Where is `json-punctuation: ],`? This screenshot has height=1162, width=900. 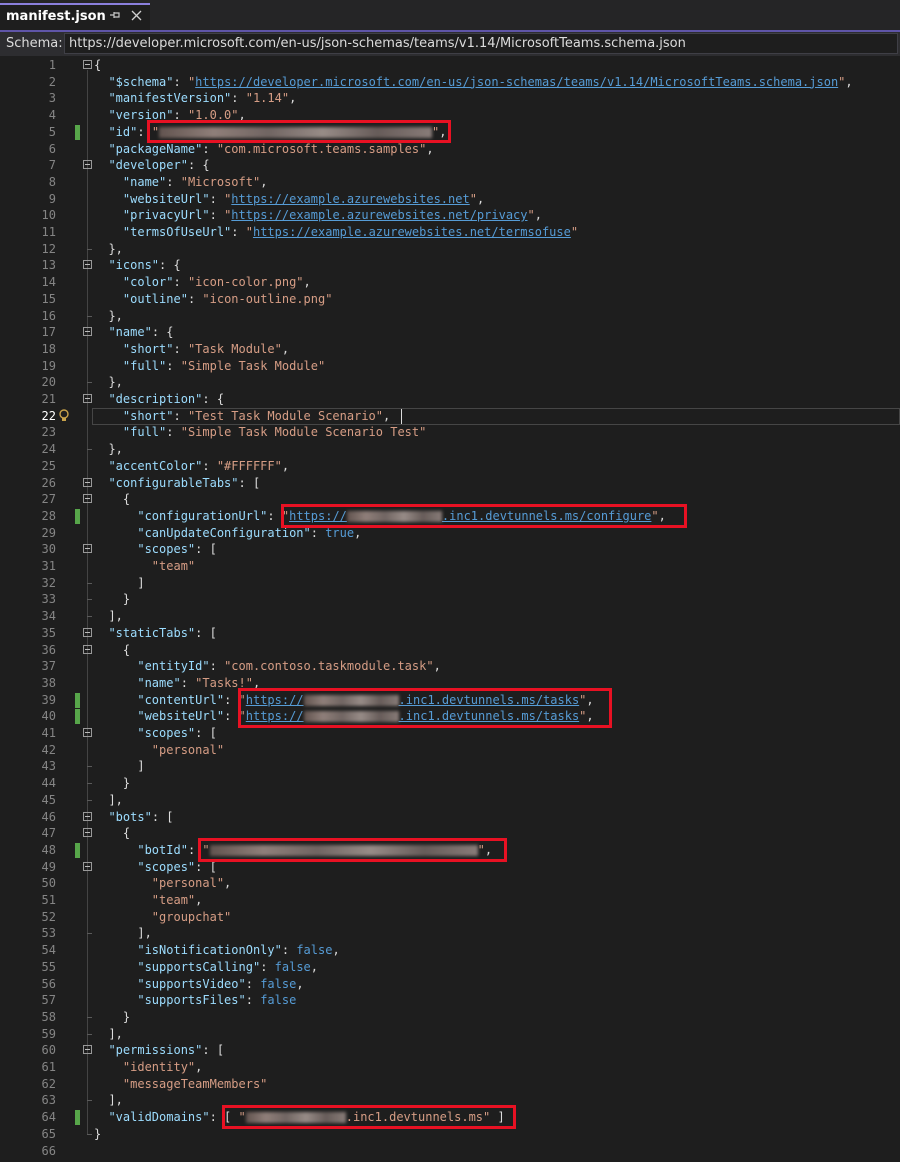 json-punctuation: ], is located at coordinates (108, 1033).